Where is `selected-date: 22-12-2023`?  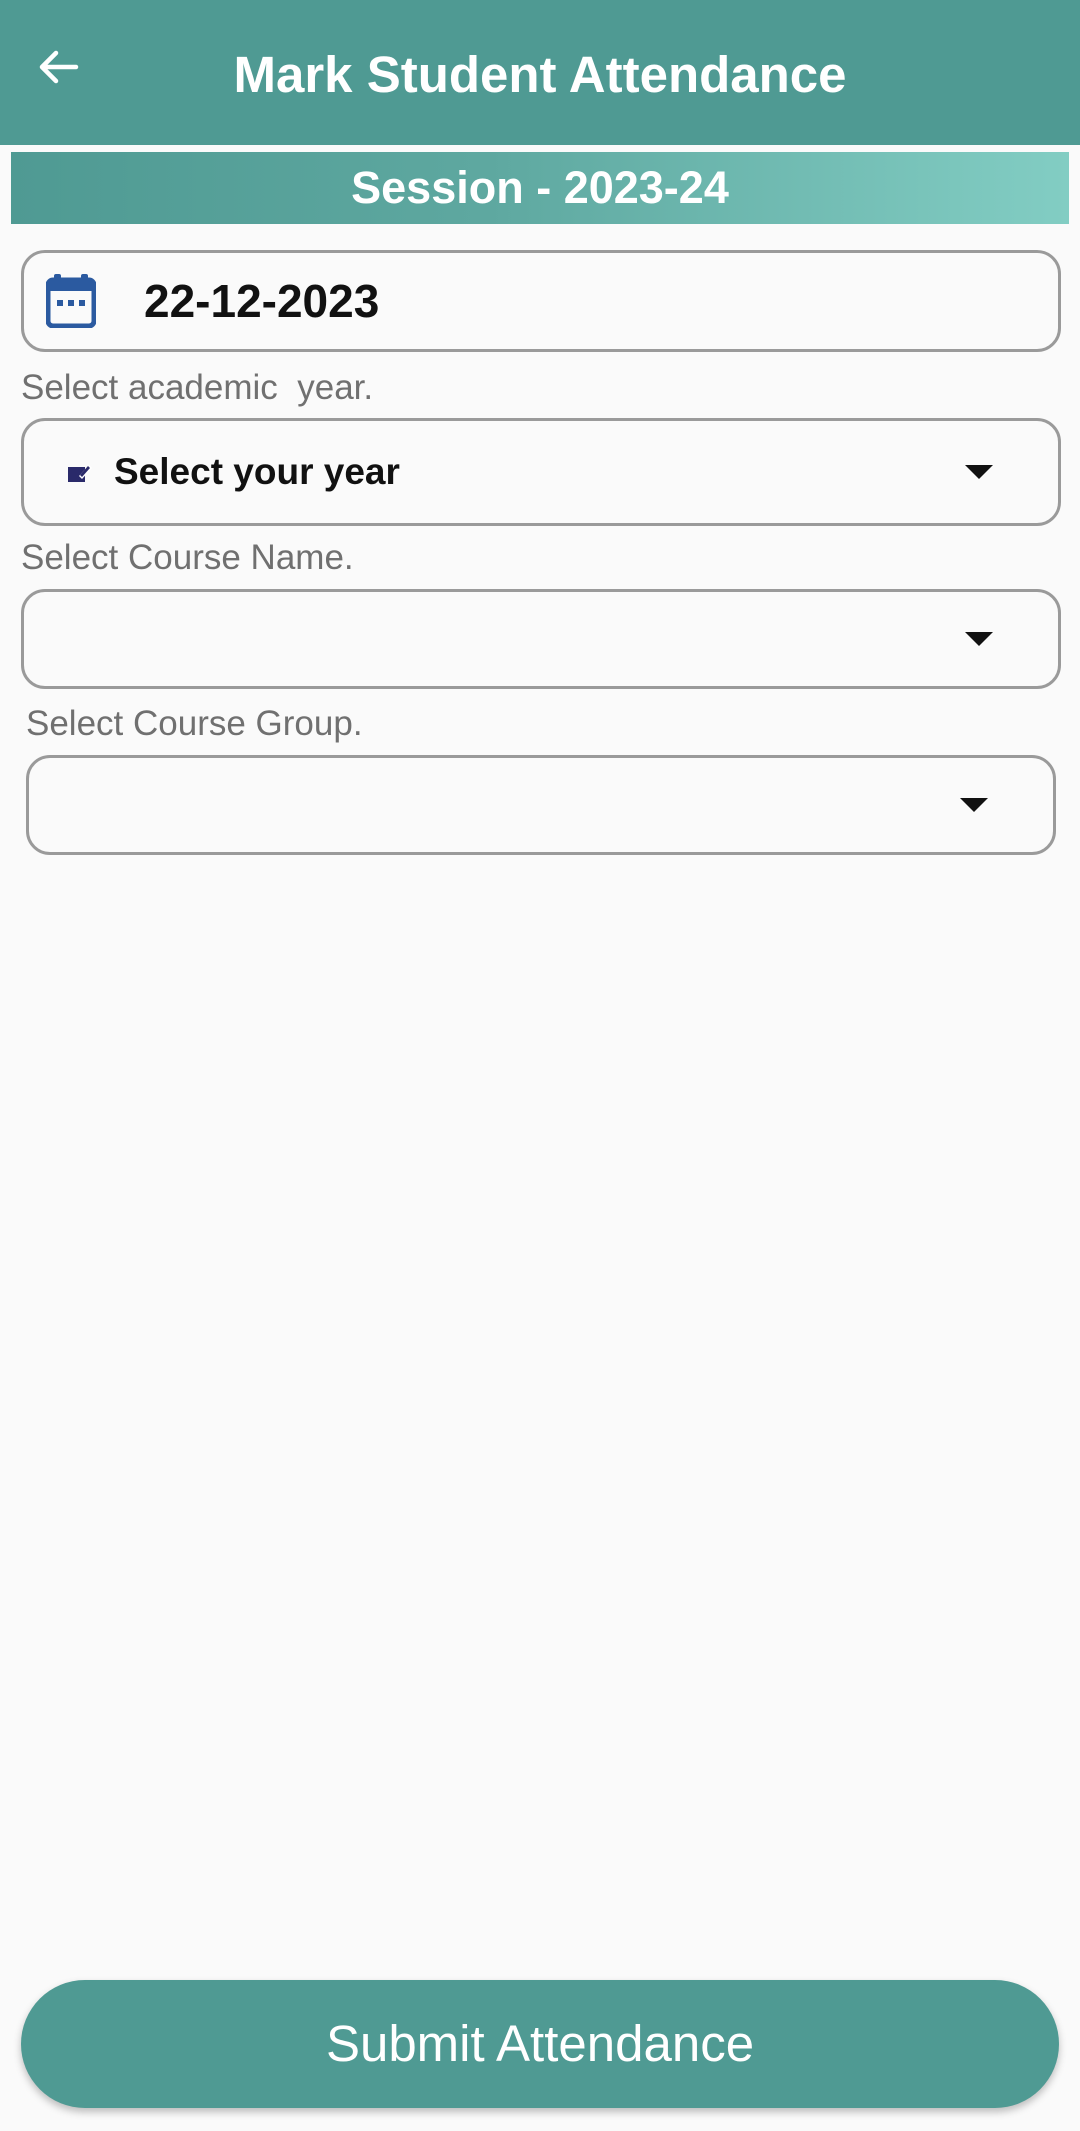
selected-date: 22-12-2023 is located at coordinates (262, 301).